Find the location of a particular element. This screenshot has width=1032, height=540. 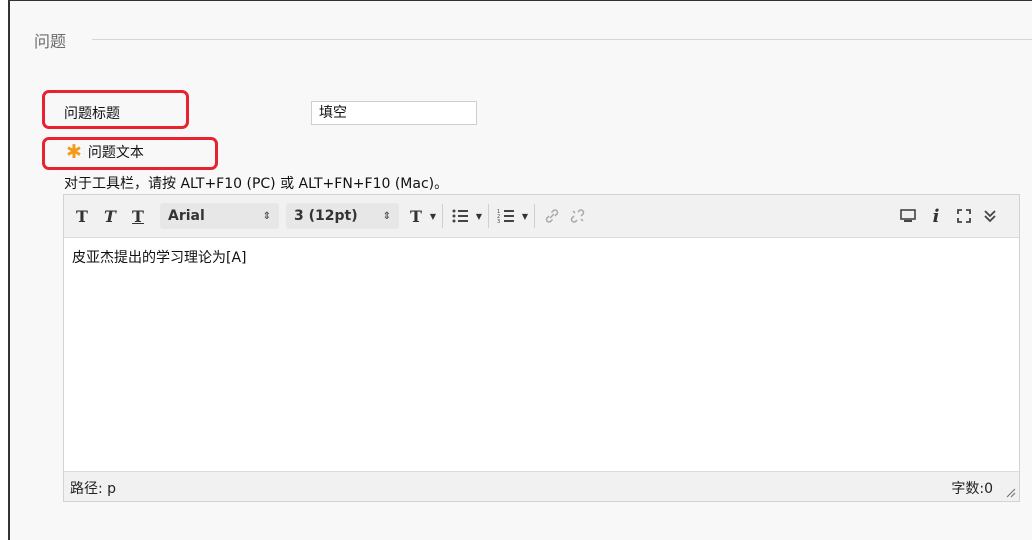

question-title-input: 填空 is located at coordinates (394, 113).